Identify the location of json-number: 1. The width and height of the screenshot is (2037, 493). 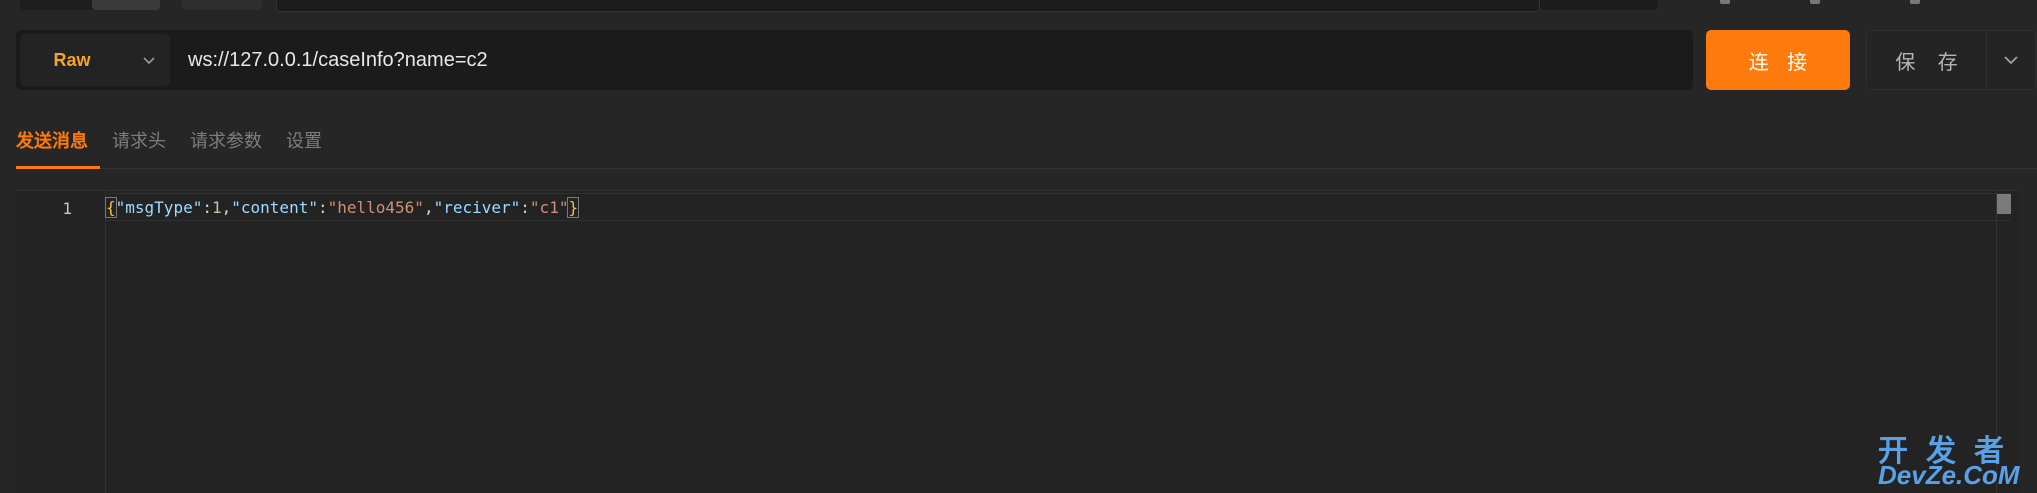
(216, 207).